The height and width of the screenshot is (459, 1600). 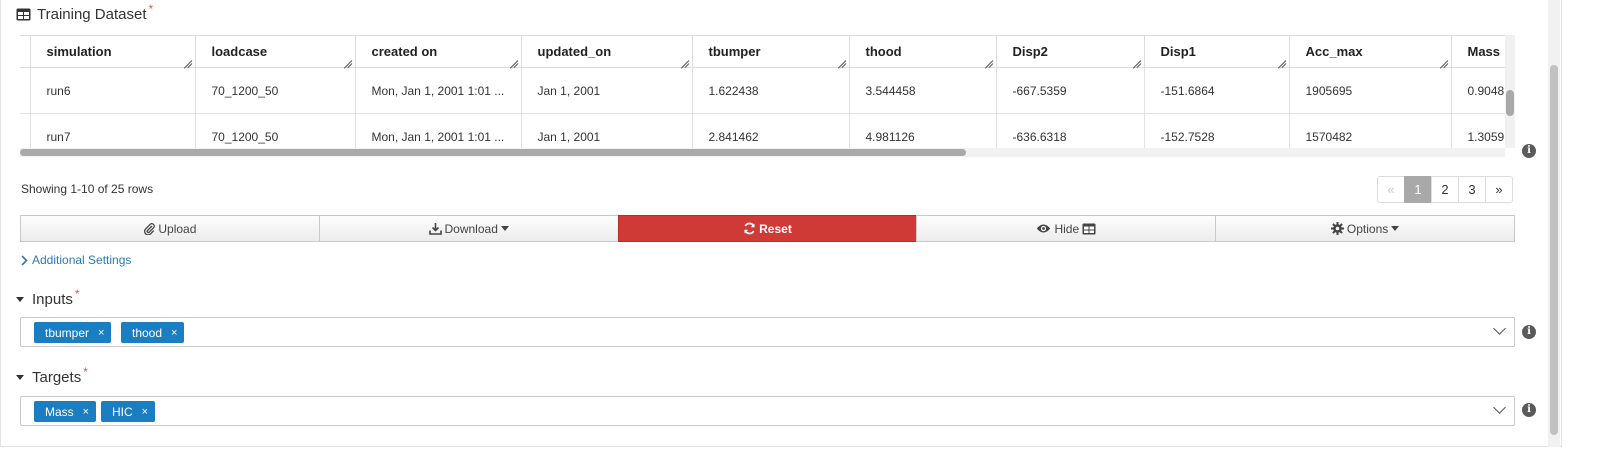 I want to click on table-cell: 1905695, so click(x=1370, y=90).